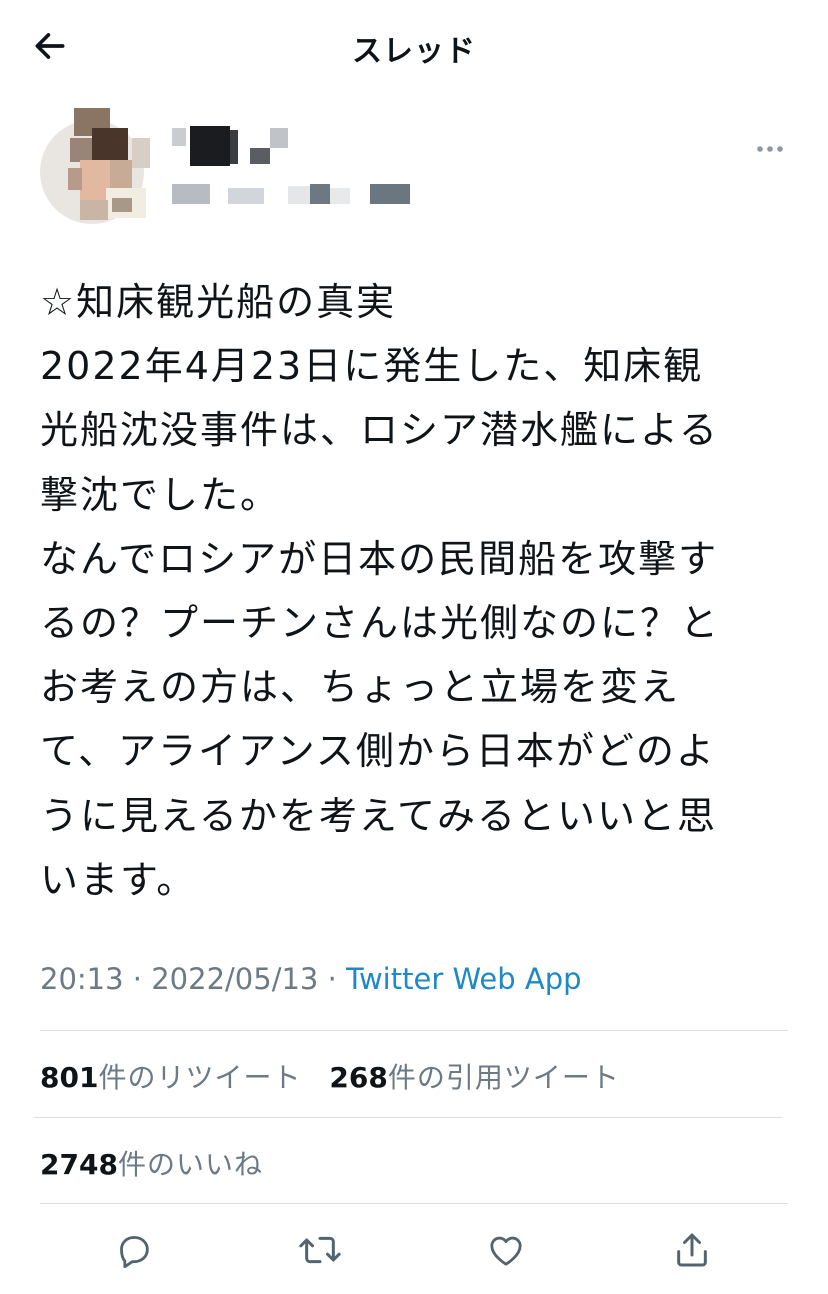 The width and height of the screenshot is (828, 1294). Describe the element at coordinates (296, 165) in the screenshot. I see `author-name-blurred` at that location.